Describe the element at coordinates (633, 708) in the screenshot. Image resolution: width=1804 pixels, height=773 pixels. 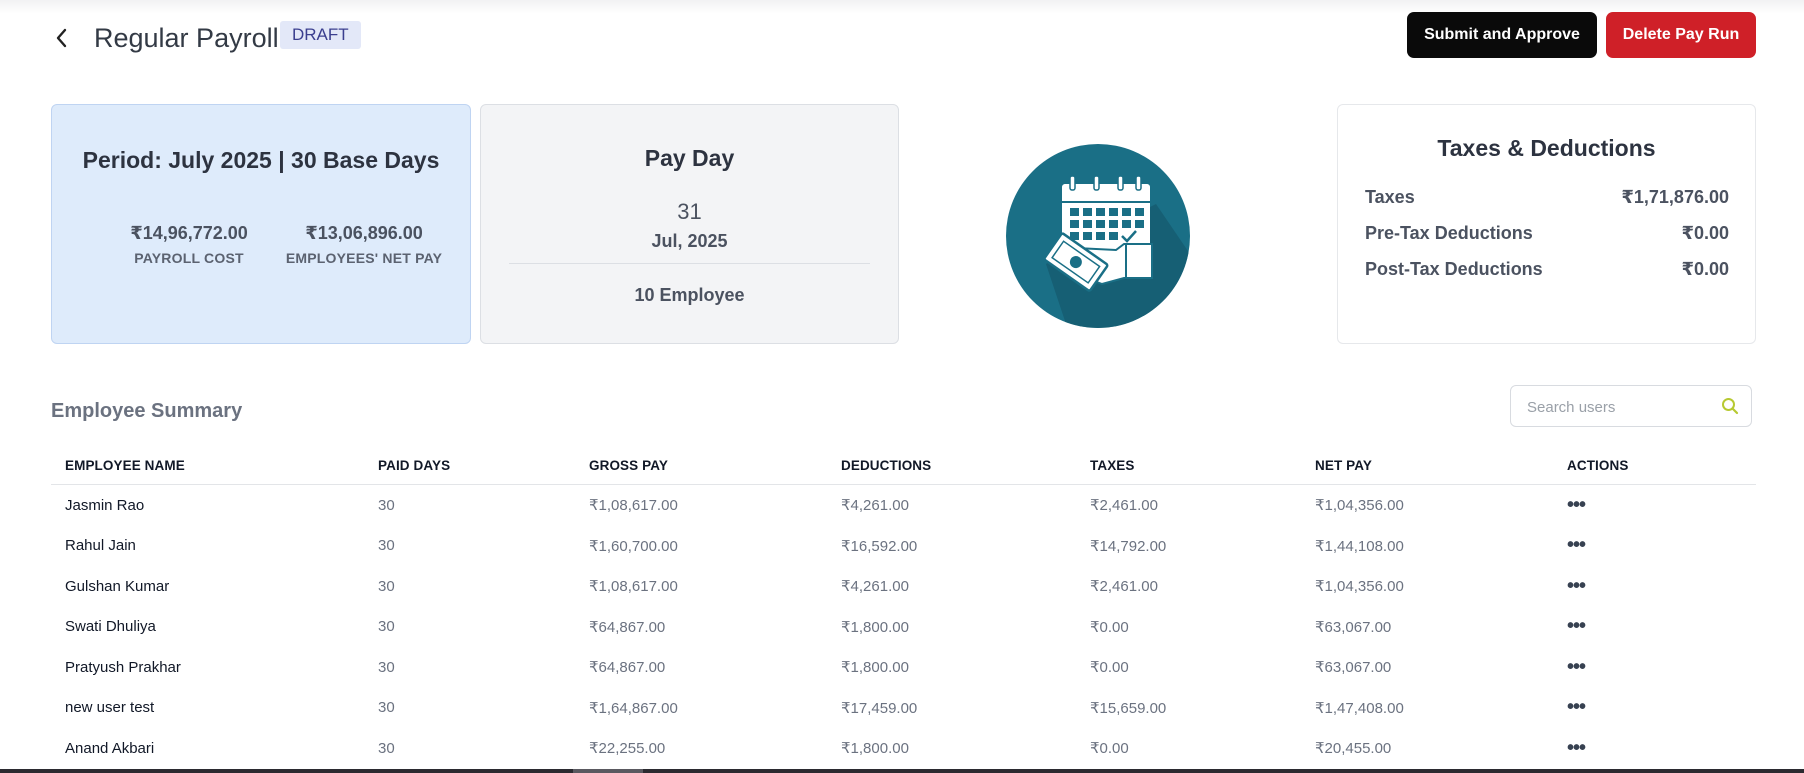
I see `gross-pay: ₹1,64,867.00` at that location.